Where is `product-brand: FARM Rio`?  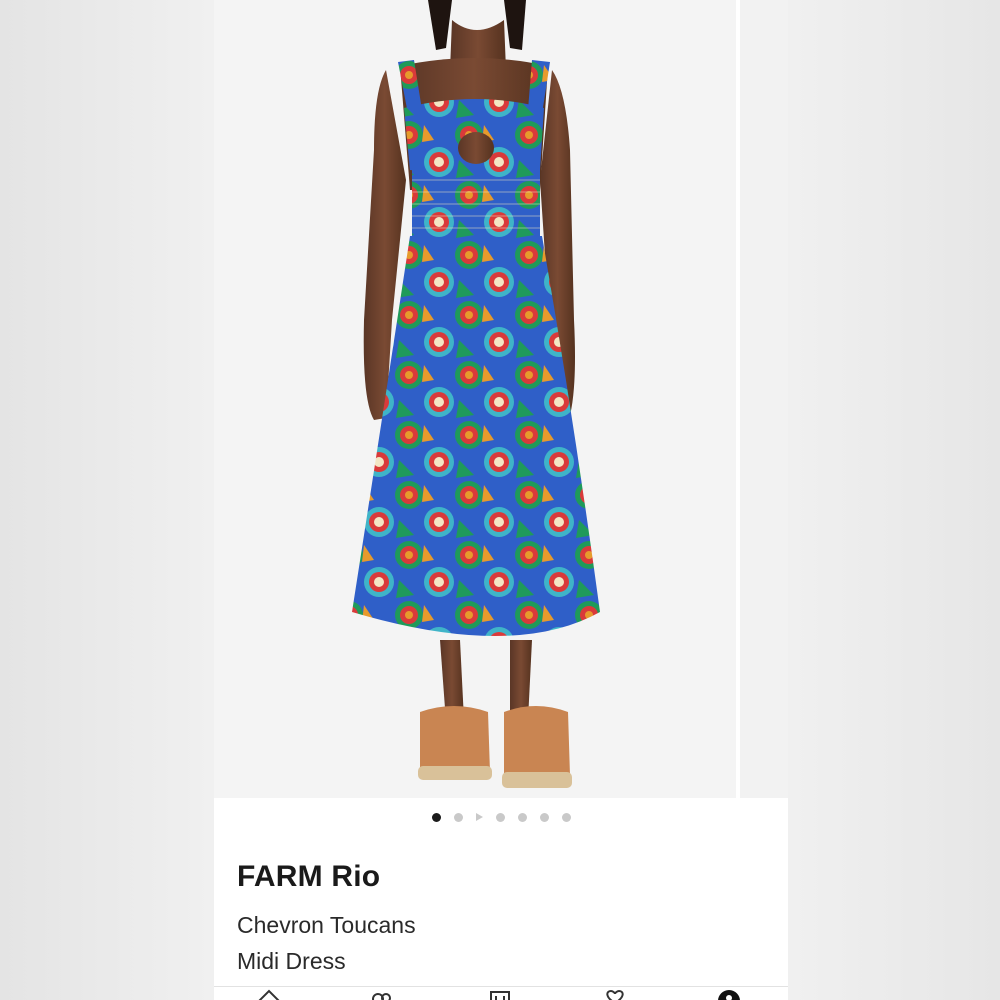
product-brand: FARM Rio is located at coordinates (308, 877).